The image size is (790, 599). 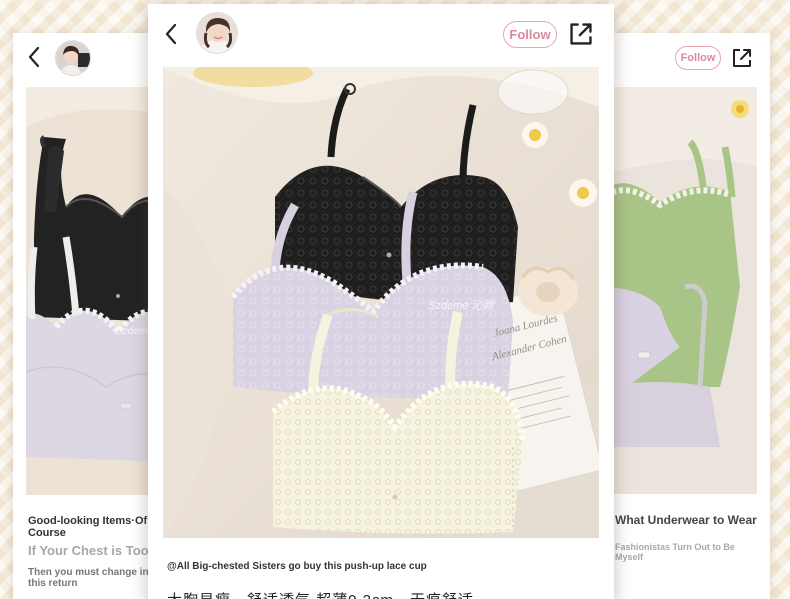 I want to click on post-title: What Underwear to Wear, so click(x=690, y=520).